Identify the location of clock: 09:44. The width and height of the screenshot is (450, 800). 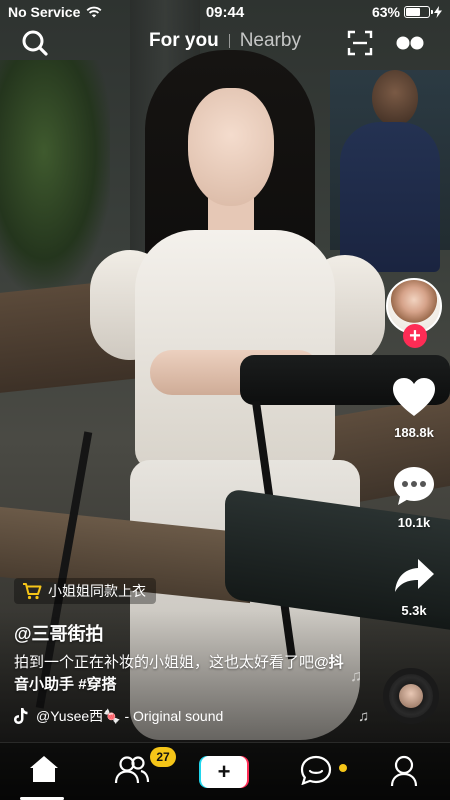
(225, 12).